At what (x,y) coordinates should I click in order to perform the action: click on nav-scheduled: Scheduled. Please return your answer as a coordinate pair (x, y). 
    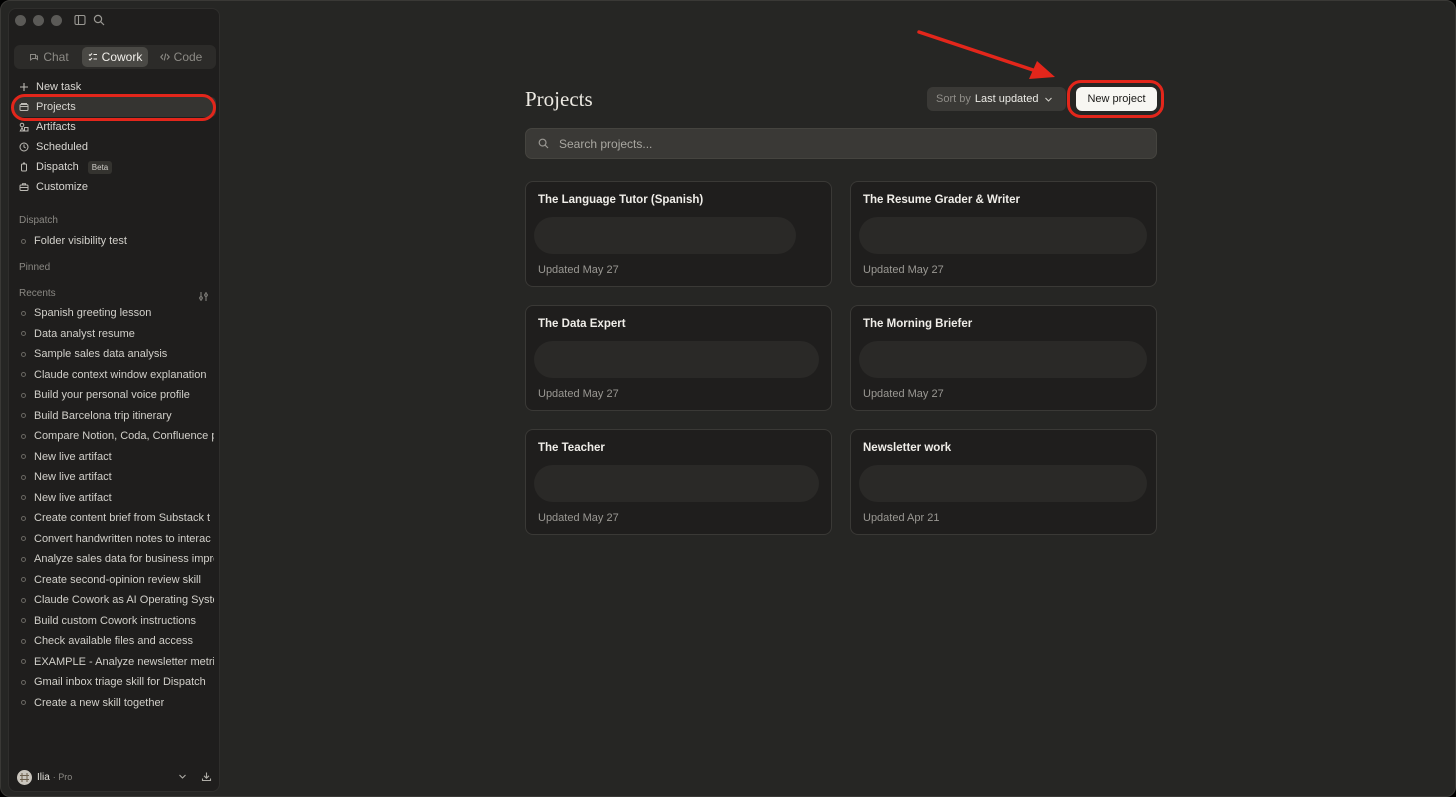
    Looking at the image, I should click on (115, 147).